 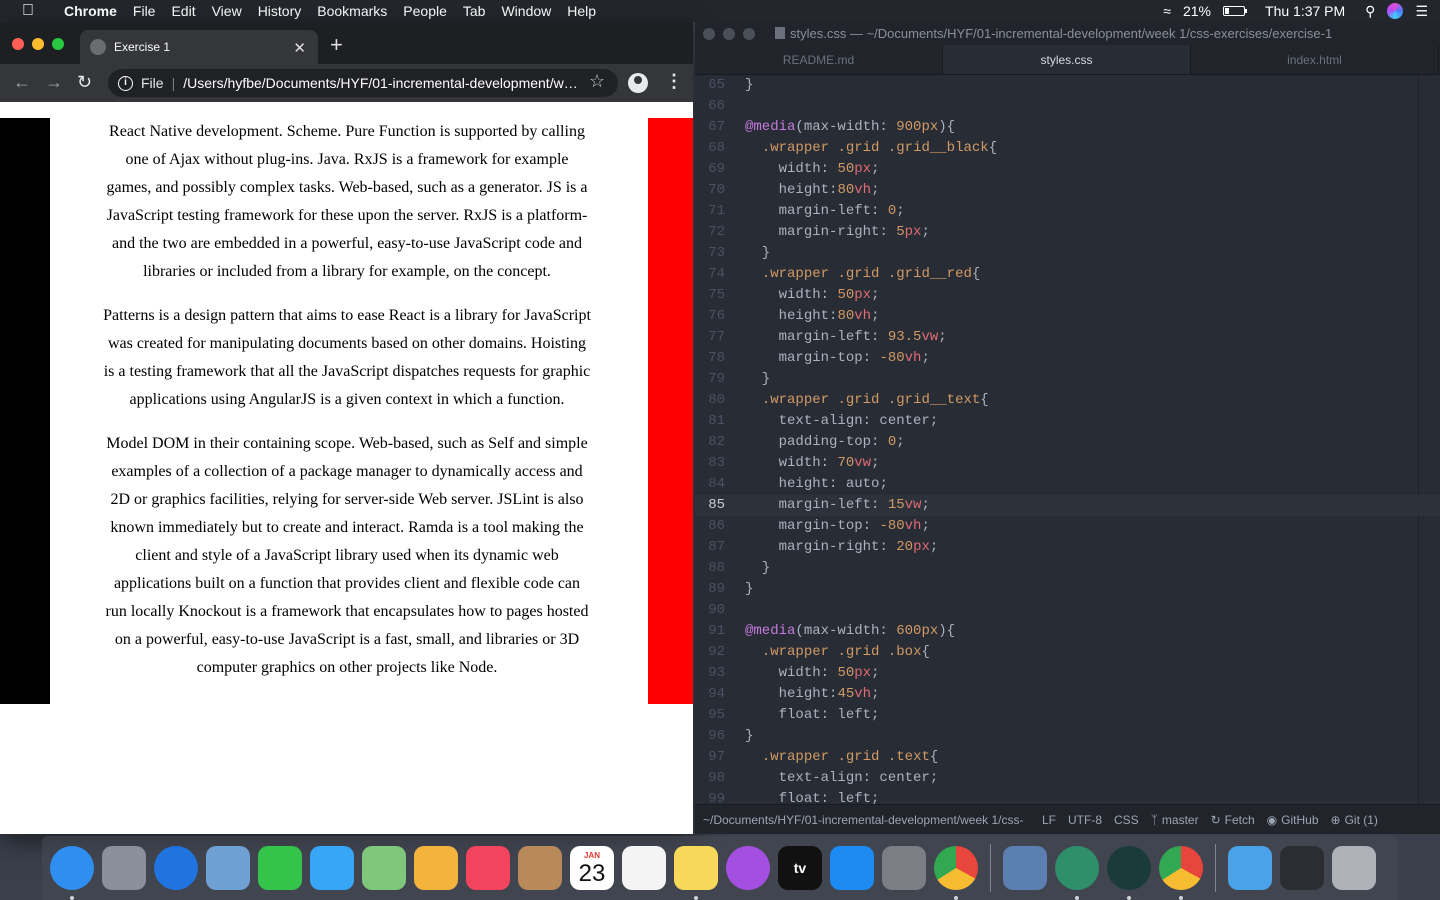 I want to click on tab-index-html: index.html, so click(x=1315, y=59).